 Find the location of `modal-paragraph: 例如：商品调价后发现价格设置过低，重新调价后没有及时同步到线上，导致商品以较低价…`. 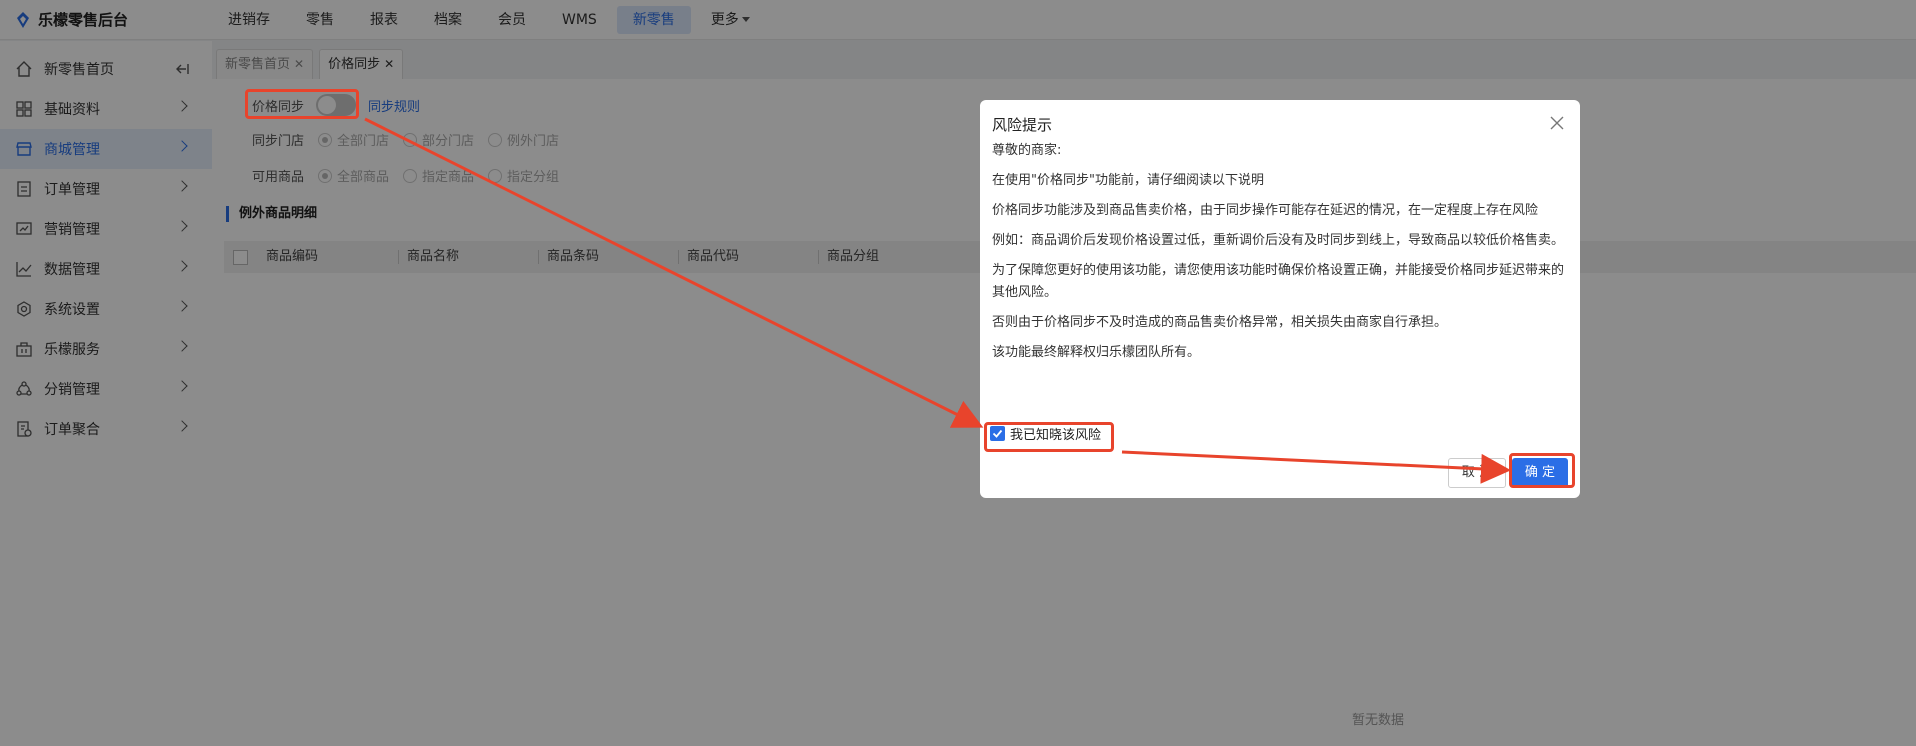

modal-paragraph: 例如：商品调价后发现价格设置过低，重新调价后没有及时同步到线上，导致商品以较低价… is located at coordinates (1278, 240).